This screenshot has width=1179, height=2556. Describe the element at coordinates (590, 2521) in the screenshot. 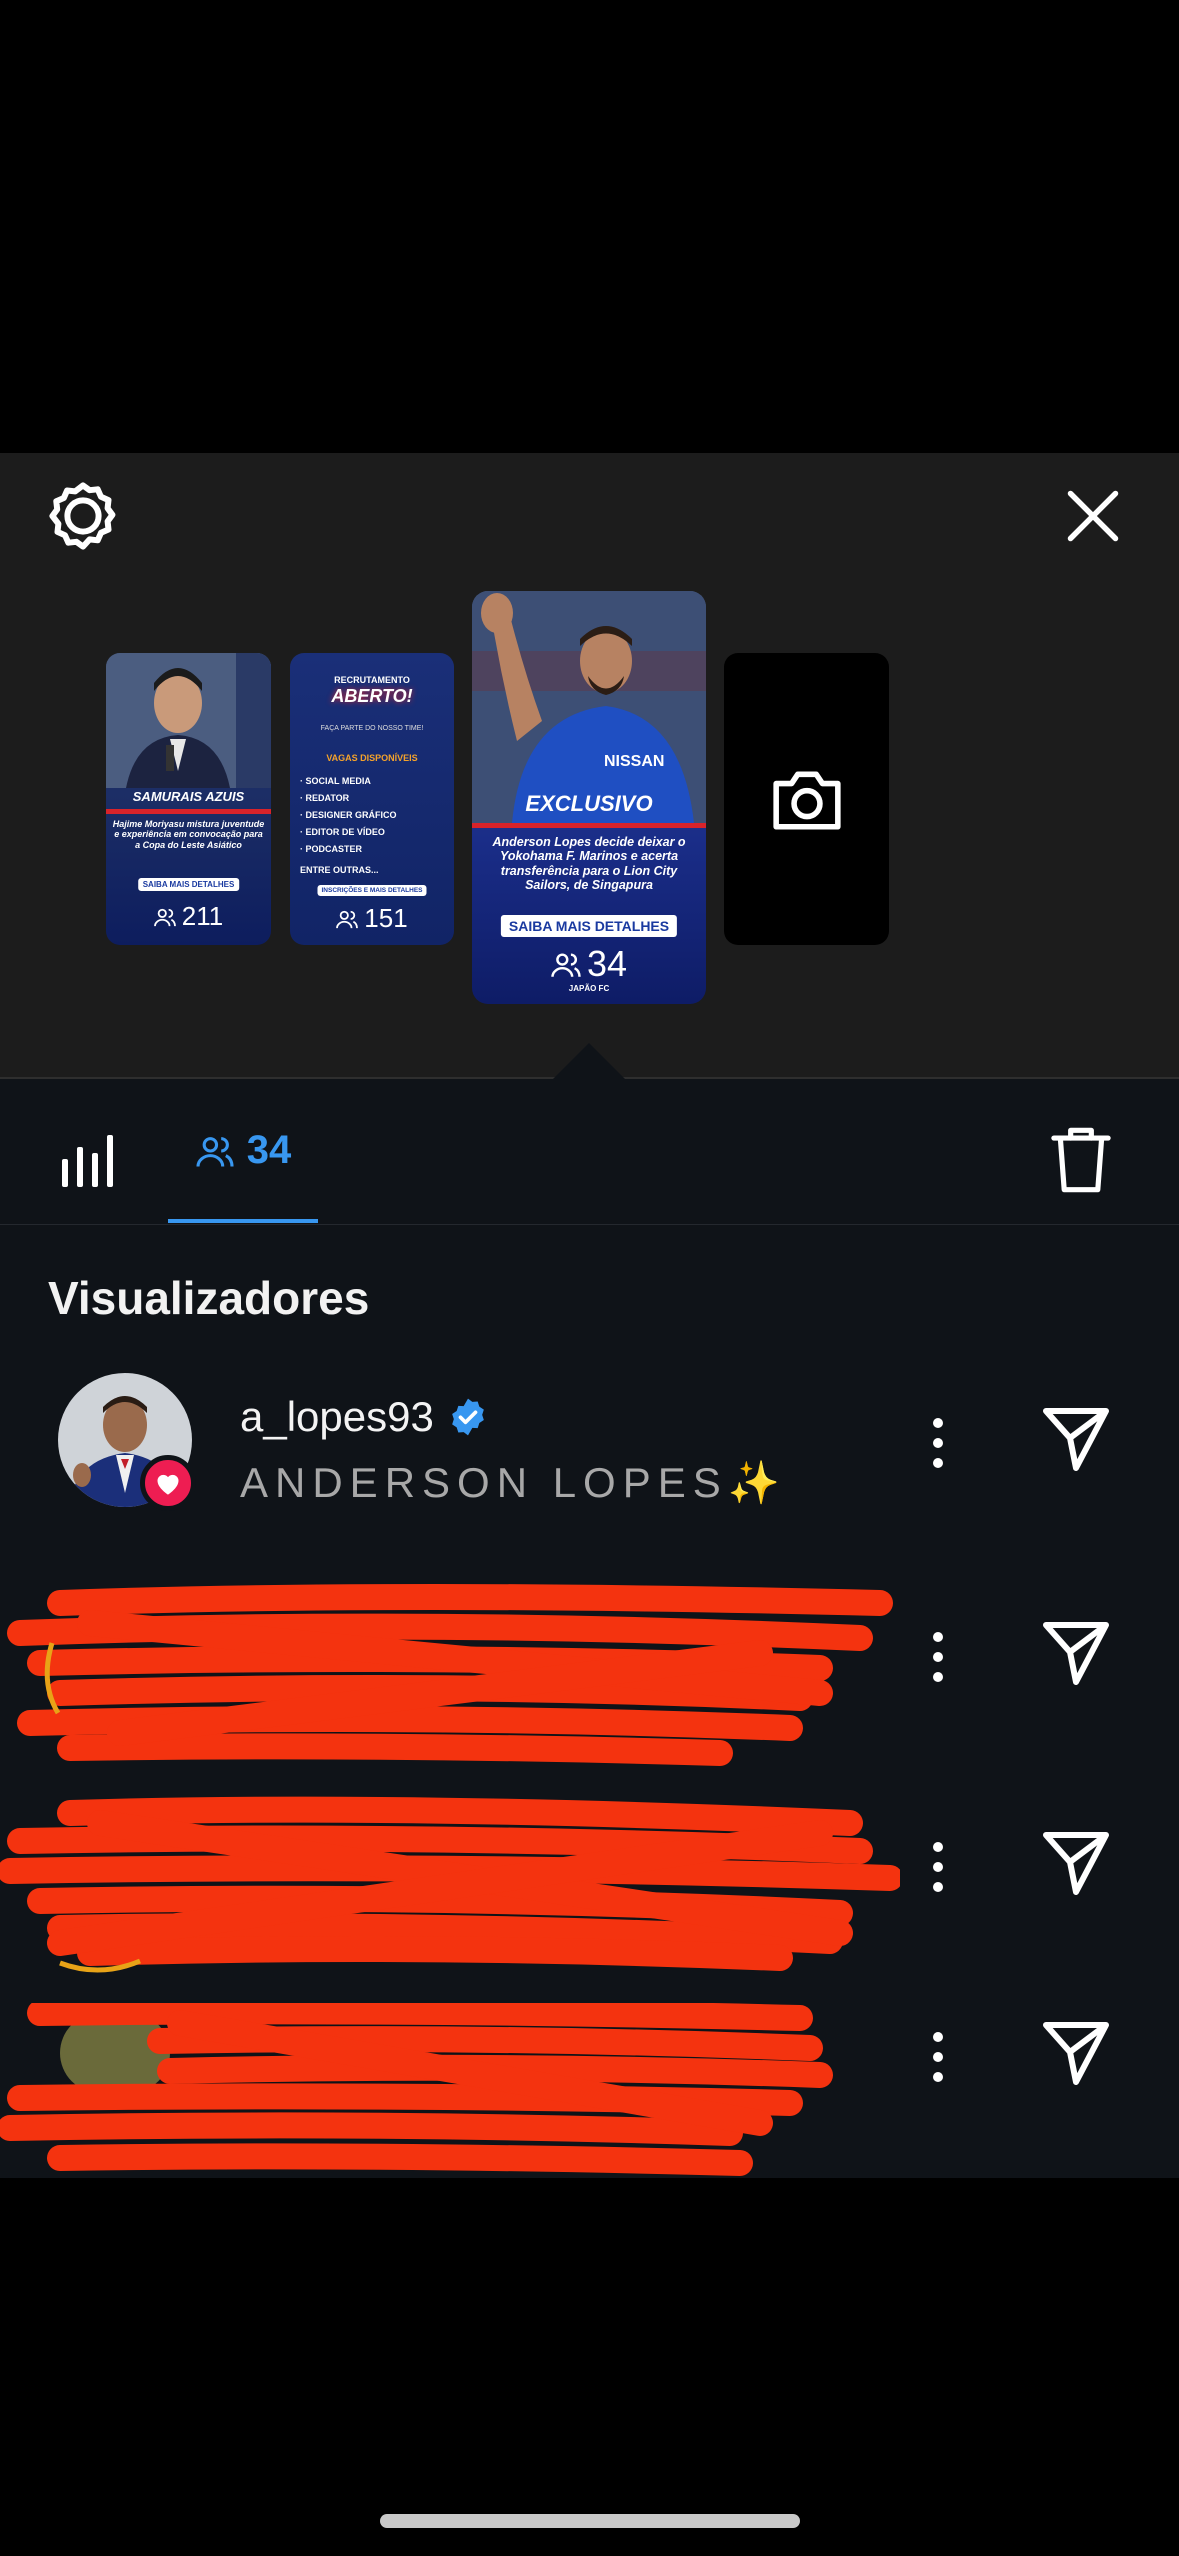

I see `home-indicator` at that location.